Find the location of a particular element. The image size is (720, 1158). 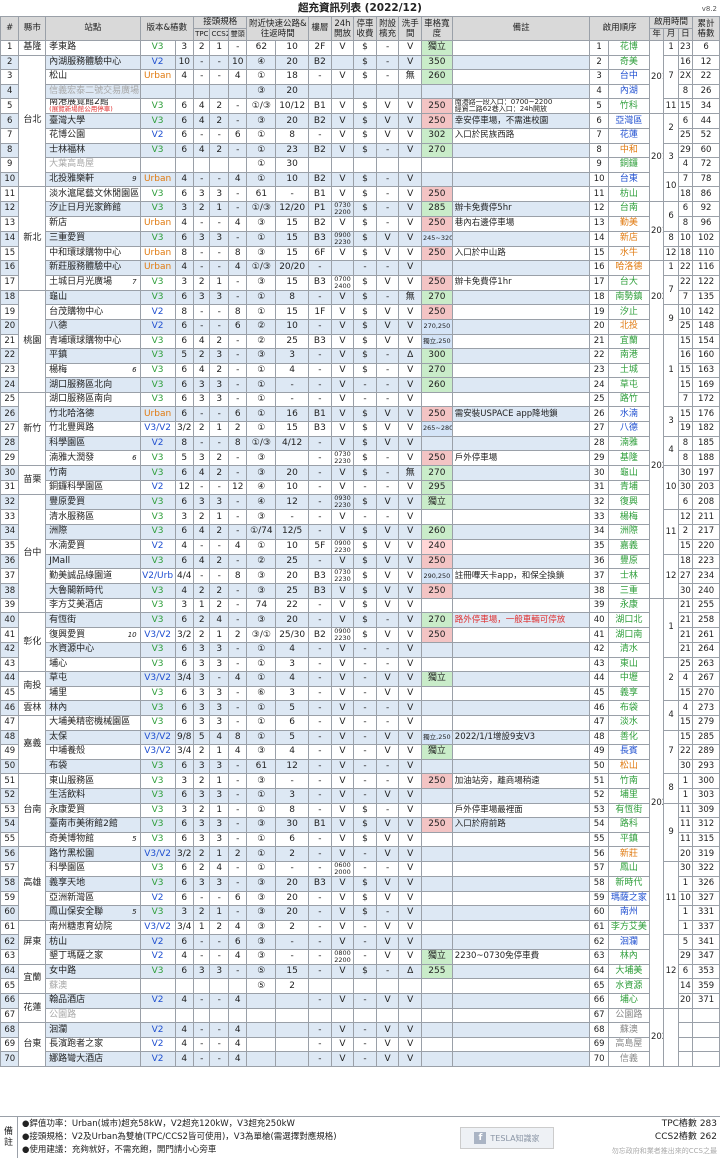

order-name: 楊梅 is located at coordinates (628, 517).